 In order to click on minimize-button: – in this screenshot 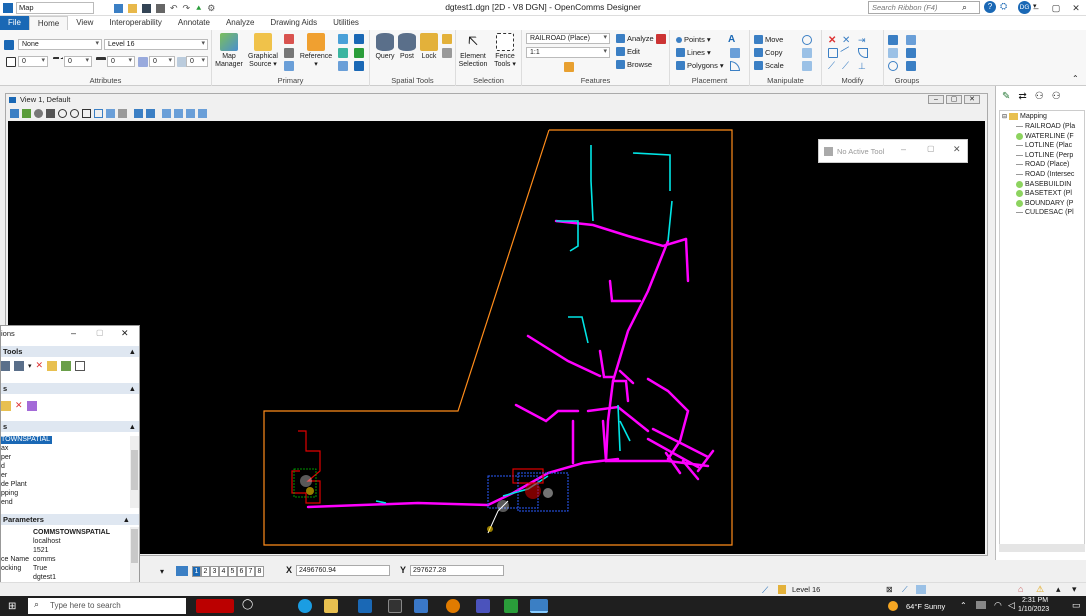, I will do `click(1036, 8)`.